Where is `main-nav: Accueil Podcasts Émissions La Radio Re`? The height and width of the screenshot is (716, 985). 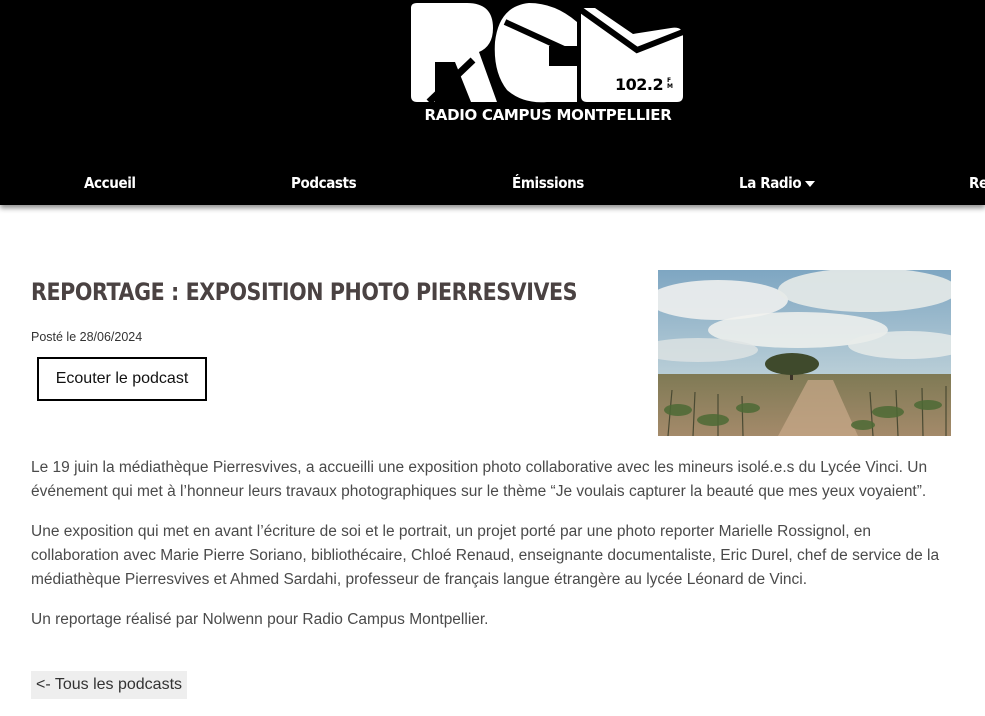
main-nav: Accueil Podcasts Émissions La Radio Re is located at coordinates (492, 185).